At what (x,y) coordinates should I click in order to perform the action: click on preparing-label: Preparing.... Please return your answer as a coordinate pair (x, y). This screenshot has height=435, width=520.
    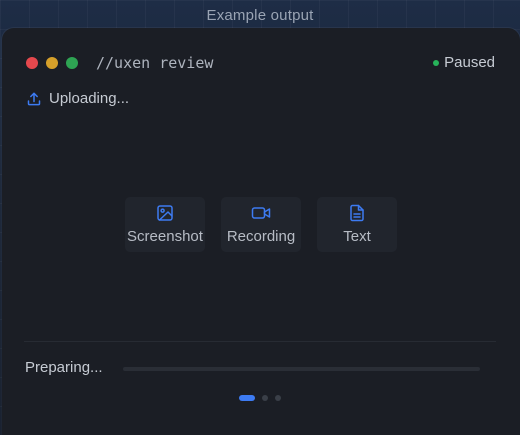
    Looking at the image, I should click on (64, 367).